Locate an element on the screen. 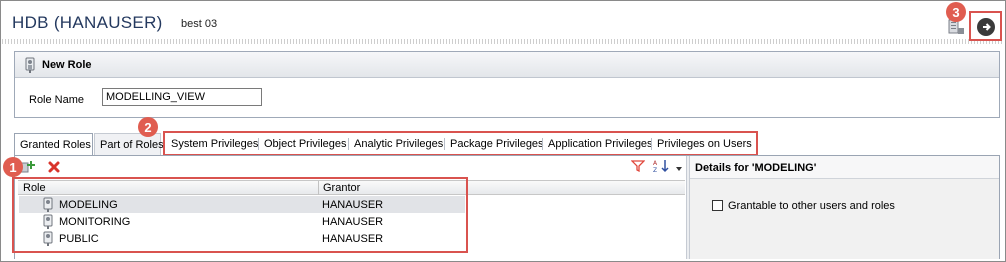 The width and height of the screenshot is (1006, 262). editor-header: HDB (HANAUSER) best 03 is located at coordinates (502, 19).